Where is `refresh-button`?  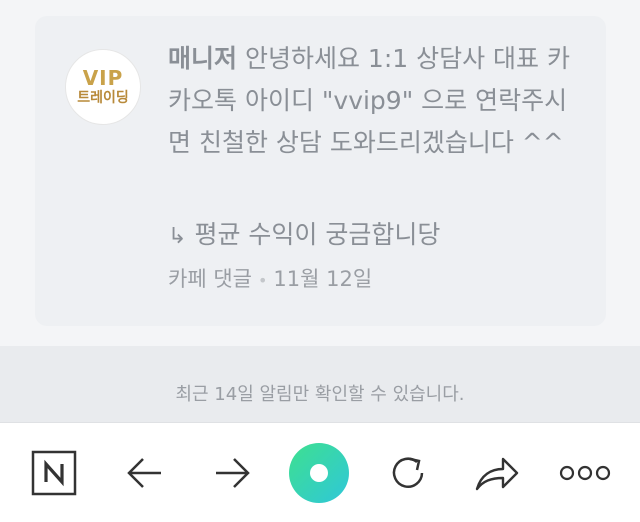
refresh-button is located at coordinates (408, 473).